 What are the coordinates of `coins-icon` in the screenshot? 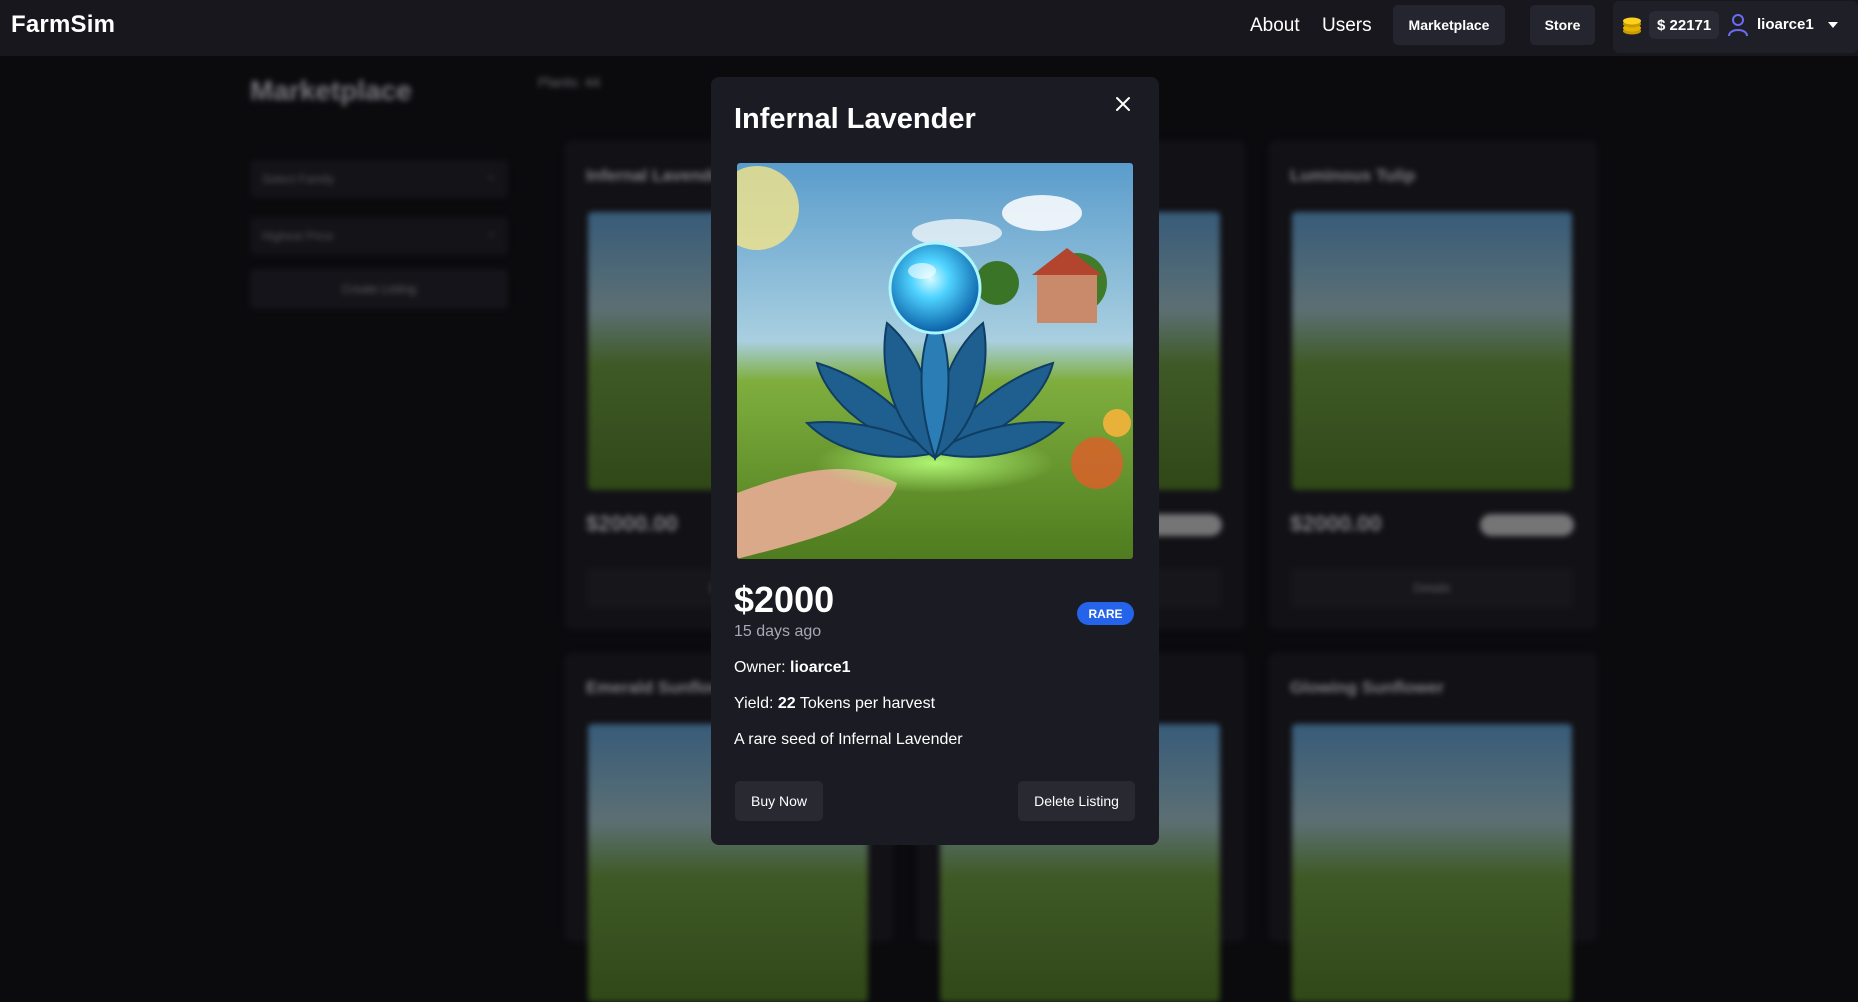 It's located at (1632, 26).